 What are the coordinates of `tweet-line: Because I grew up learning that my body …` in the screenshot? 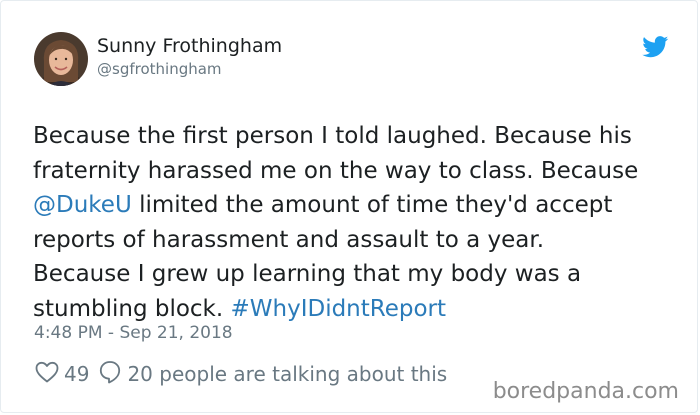 It's located at (307, 274).